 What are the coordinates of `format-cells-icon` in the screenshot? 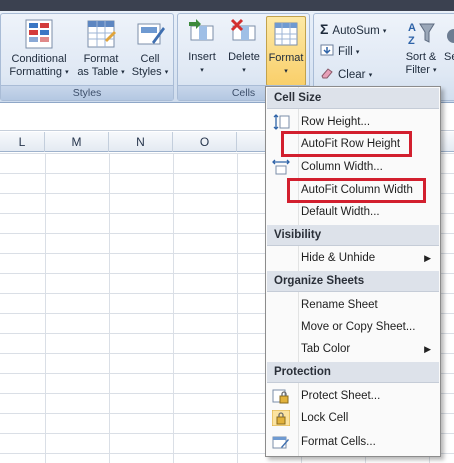 It's located at (286, 34).